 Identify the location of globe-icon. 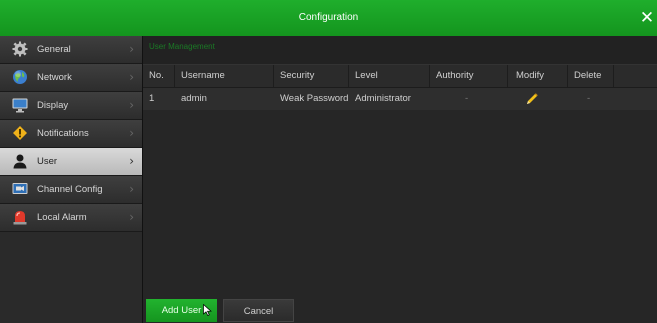
(20, 77).